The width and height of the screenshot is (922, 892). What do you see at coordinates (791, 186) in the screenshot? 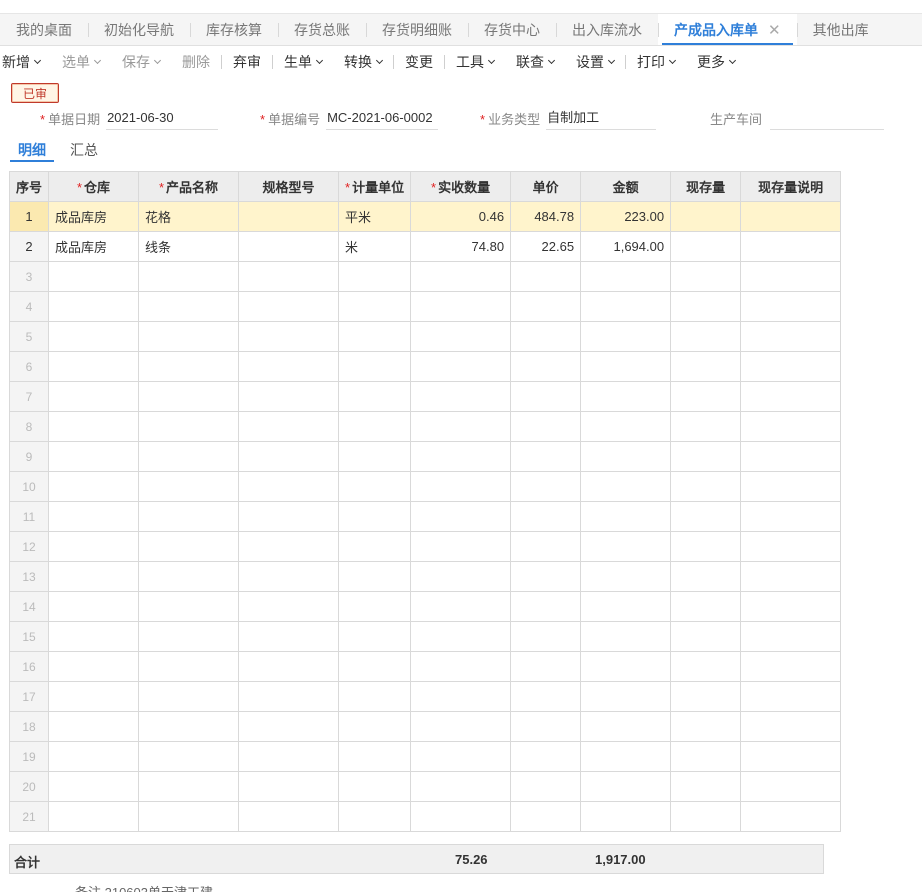
I see `column-header: 现存量说明` at bounding box center [791, 186].